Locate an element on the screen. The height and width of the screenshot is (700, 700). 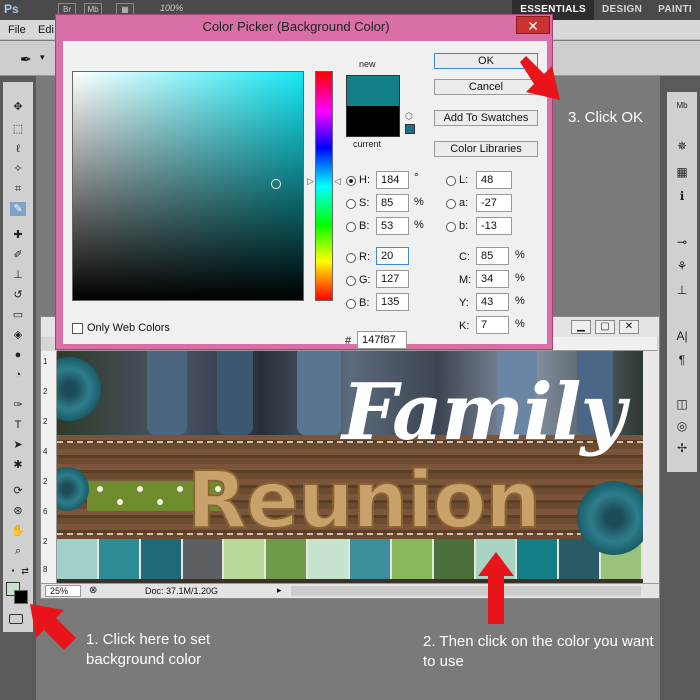
quick-mask-icon is located at coordinates (16, 619).